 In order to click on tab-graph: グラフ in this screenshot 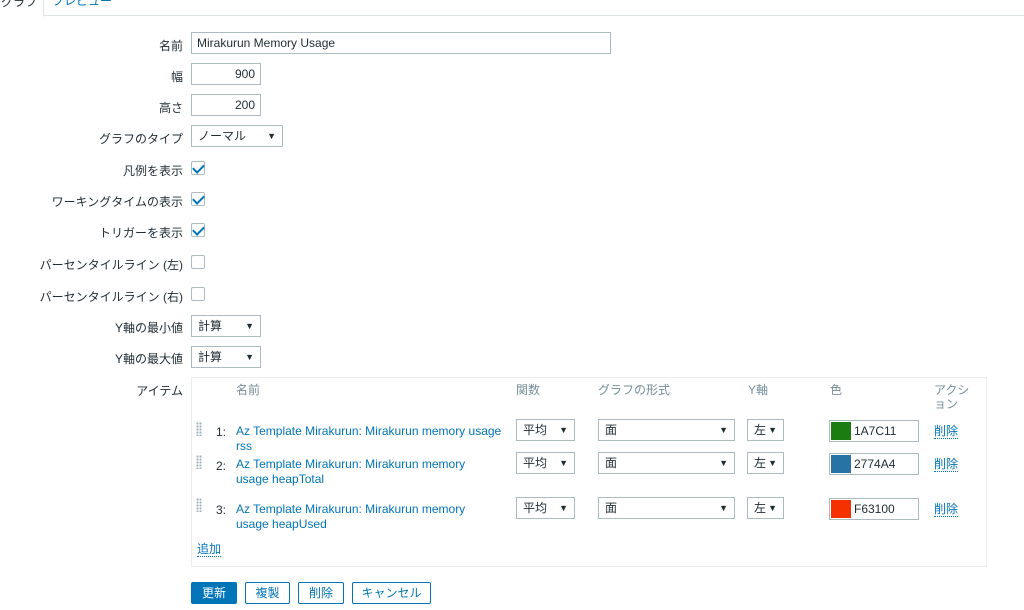, I will do `click(22, 8)`.